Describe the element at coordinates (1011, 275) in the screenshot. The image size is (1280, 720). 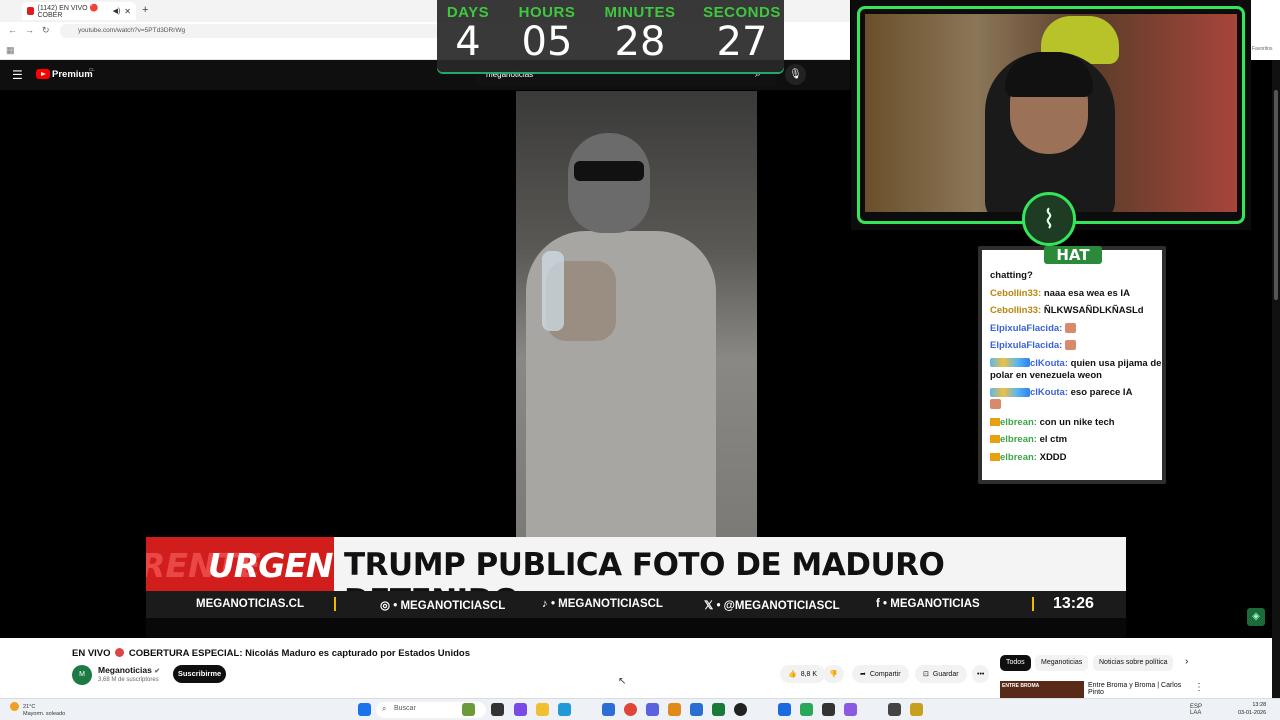
I see `chat-text: chatting?` at that location.